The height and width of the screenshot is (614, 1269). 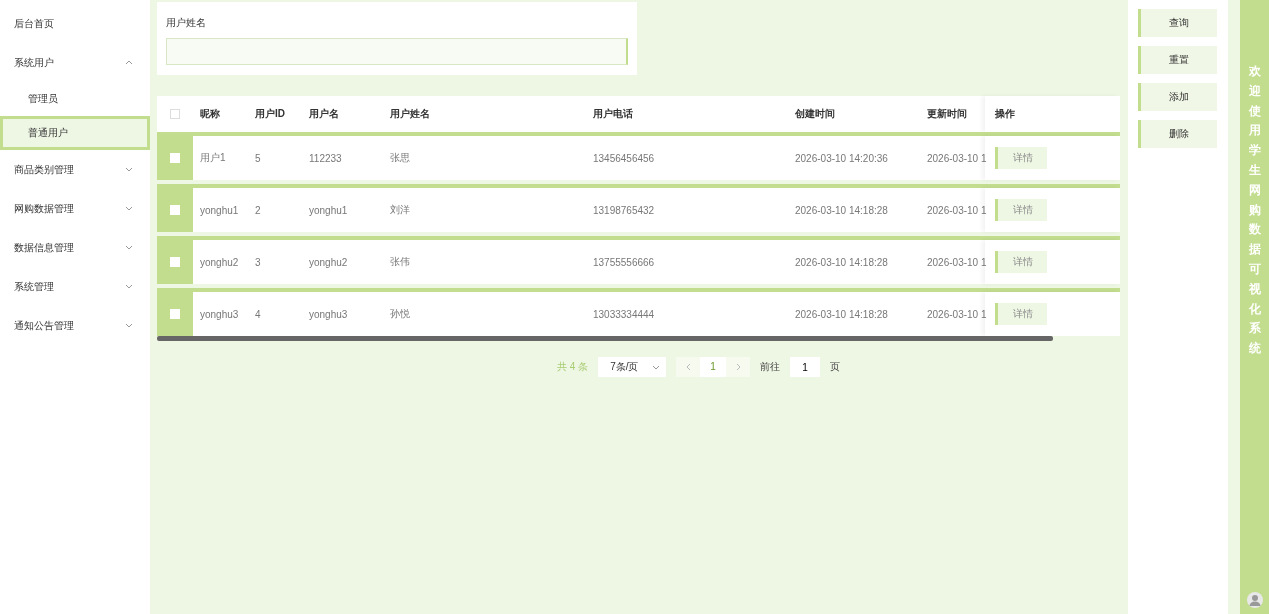 What do you see at coordinates (612, 114) in the screenshot?
I see `column-header: 用户电话` at bounding box center [612, 114].